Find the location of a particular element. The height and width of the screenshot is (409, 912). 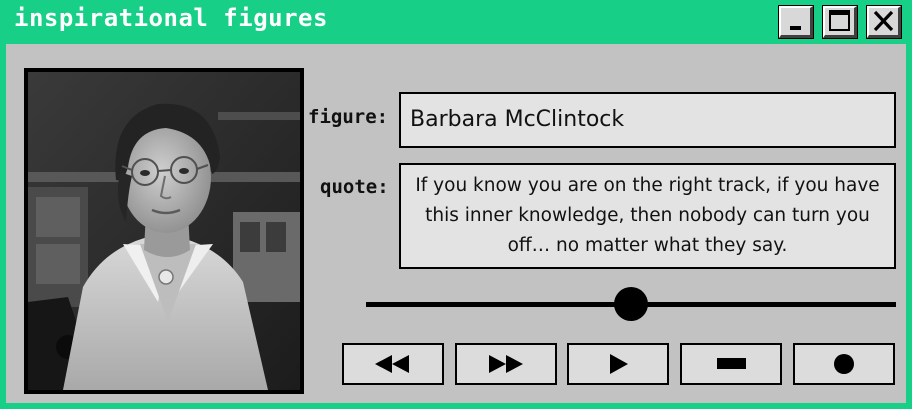

stop-button is located at coordinates (731, 364).